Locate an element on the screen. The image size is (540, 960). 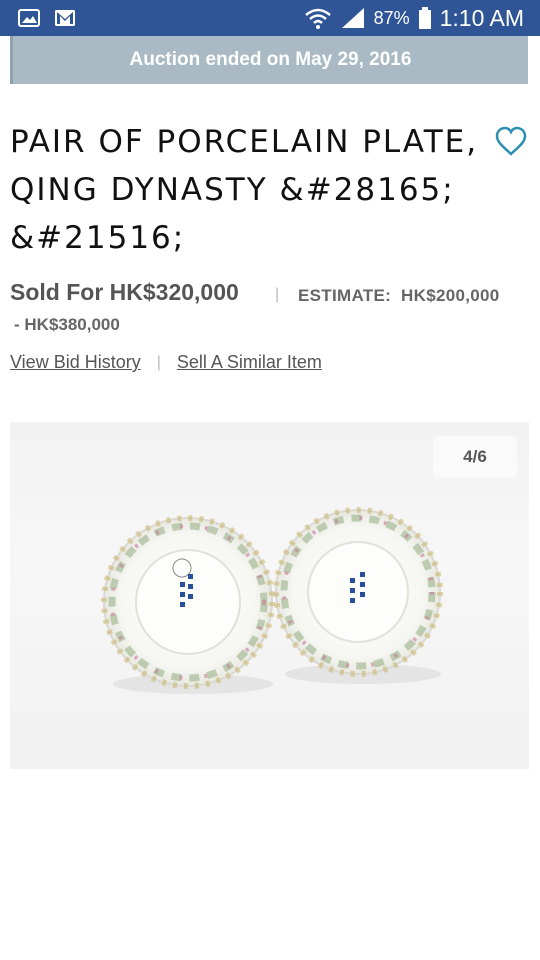
estimate-label: ESTIMATE: is located at coordinates (345, 295).